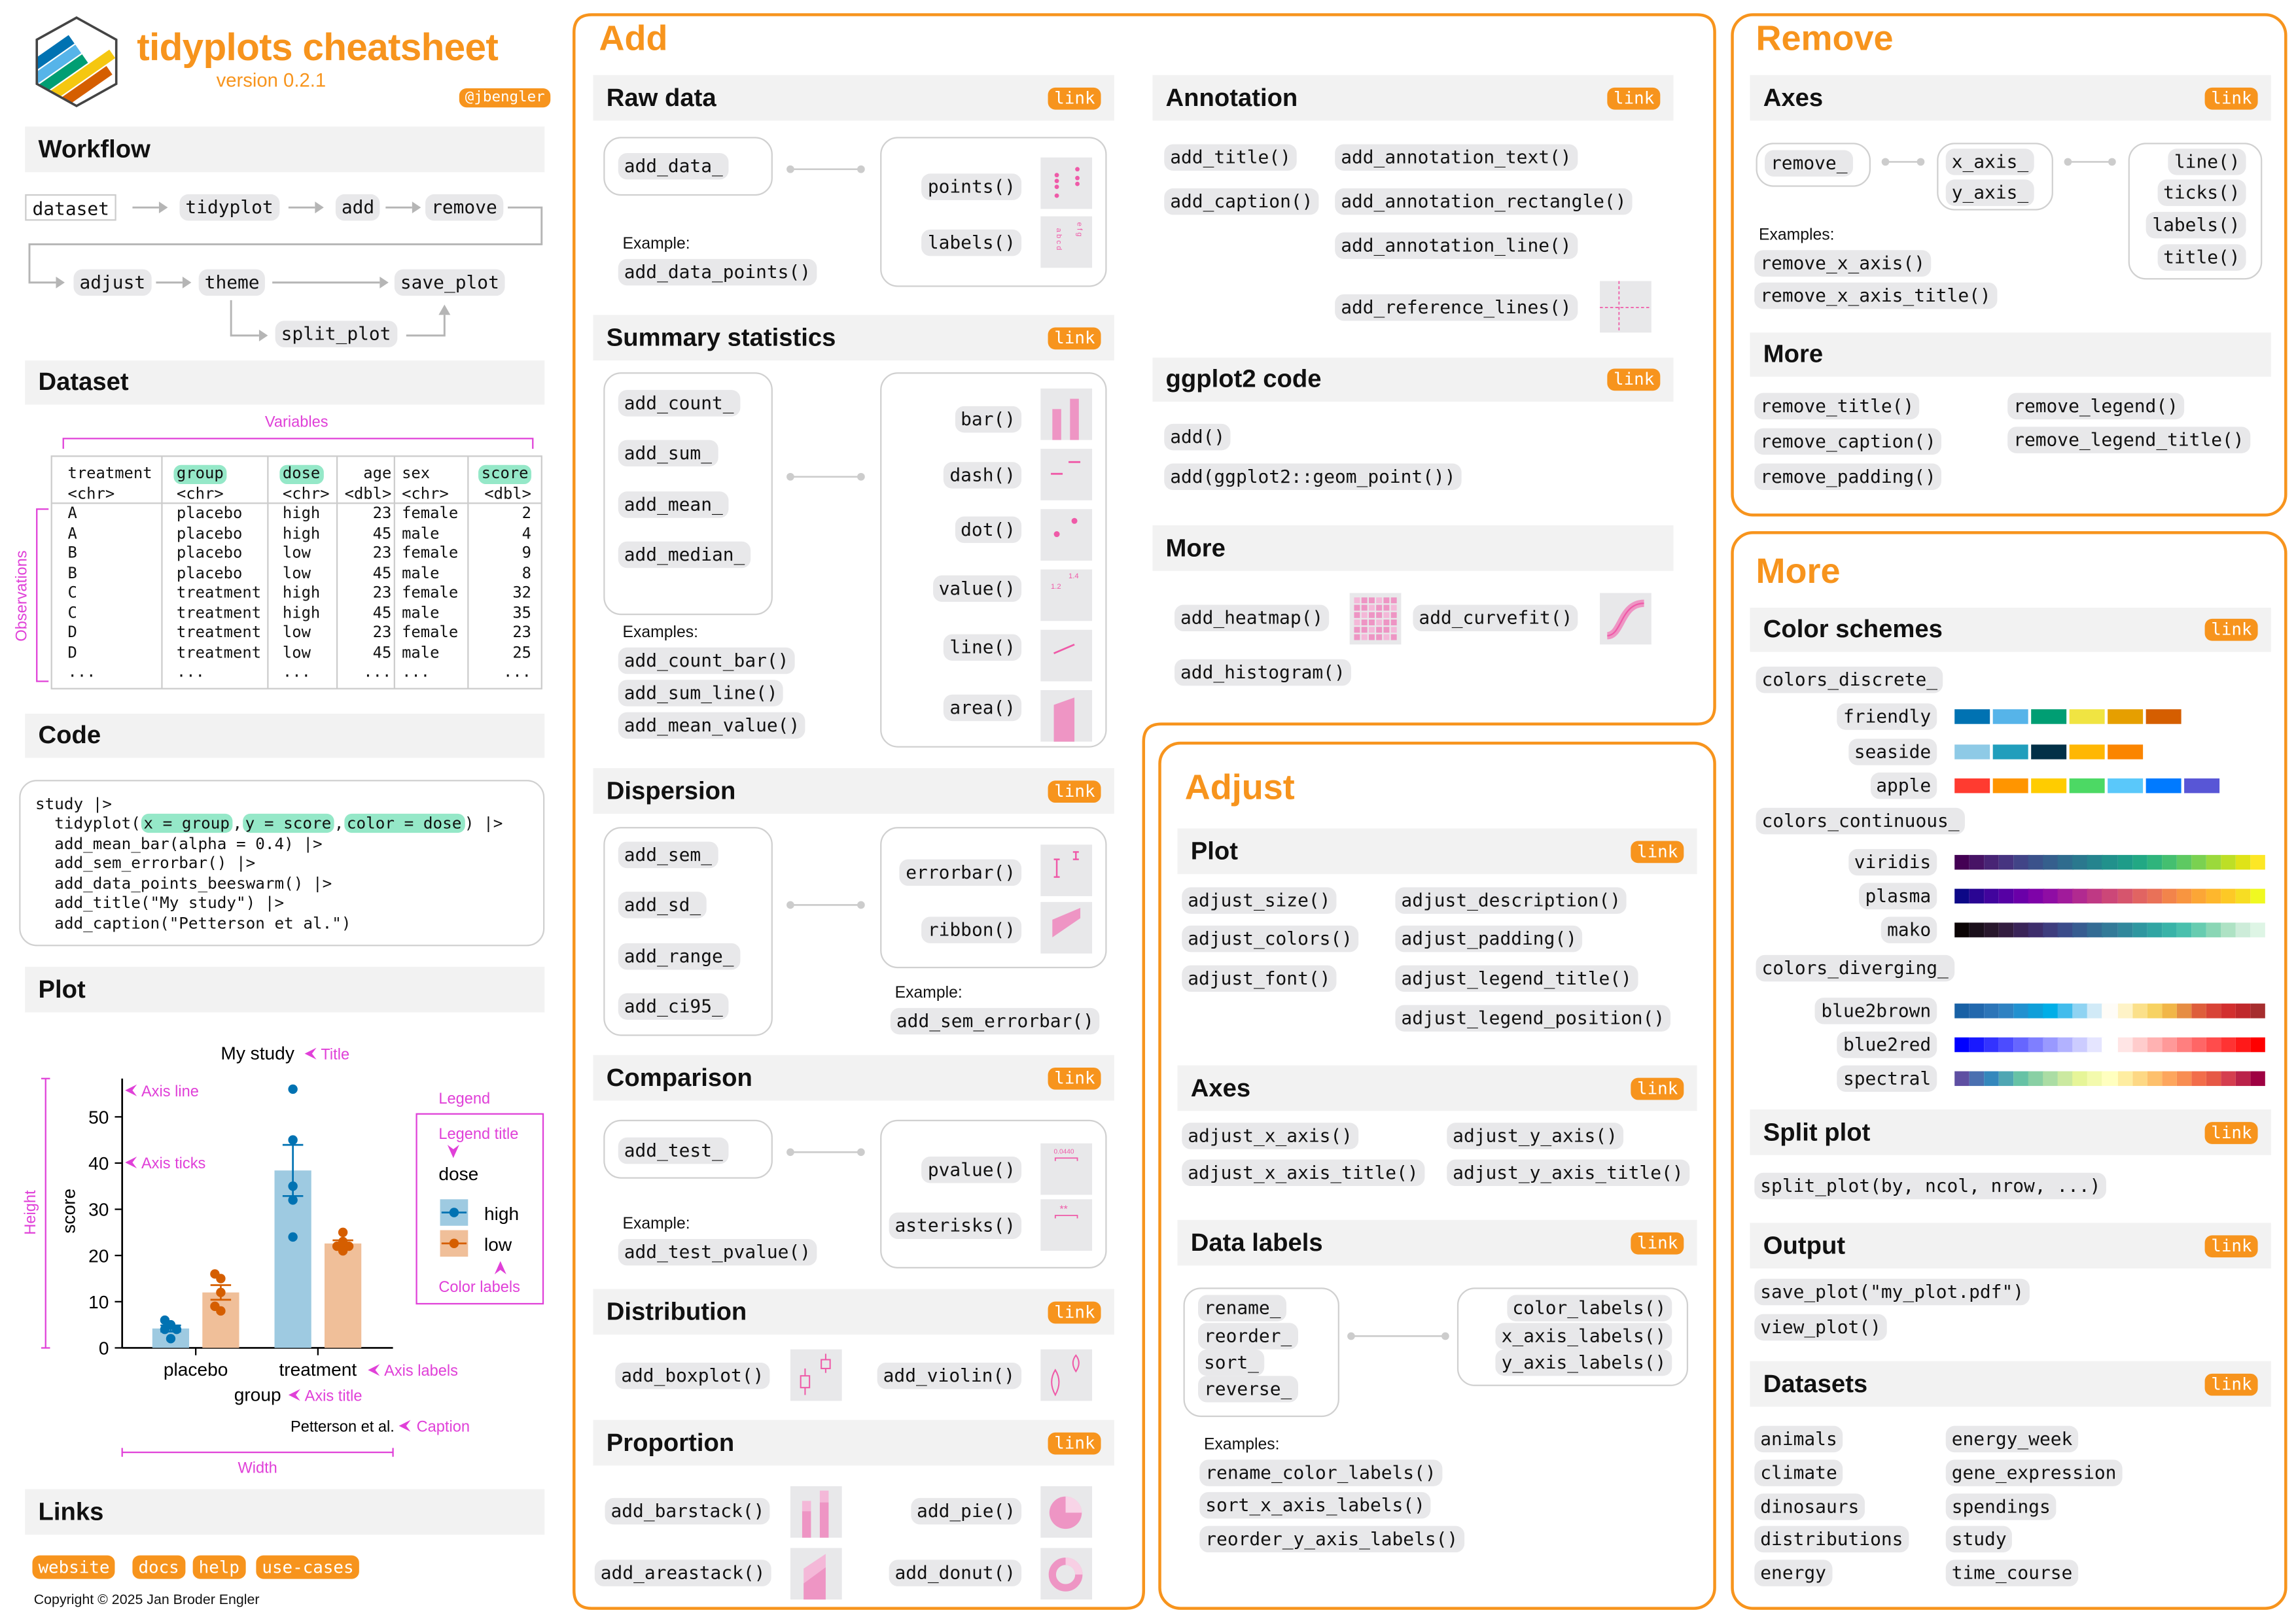 The image size is (2296, 1623). What do you see at coordinates (1798, 1473) in the screenshot?
I see `dataset-climate: climate` at bounding box center [1798, 1473].